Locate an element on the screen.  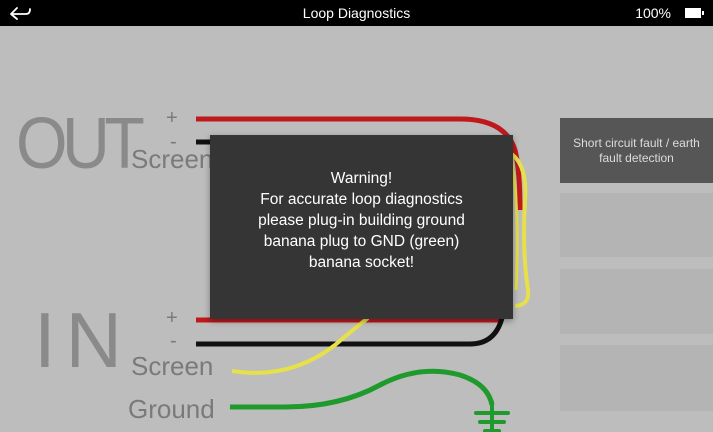
ground-wire is located at coordinates (362, 389).